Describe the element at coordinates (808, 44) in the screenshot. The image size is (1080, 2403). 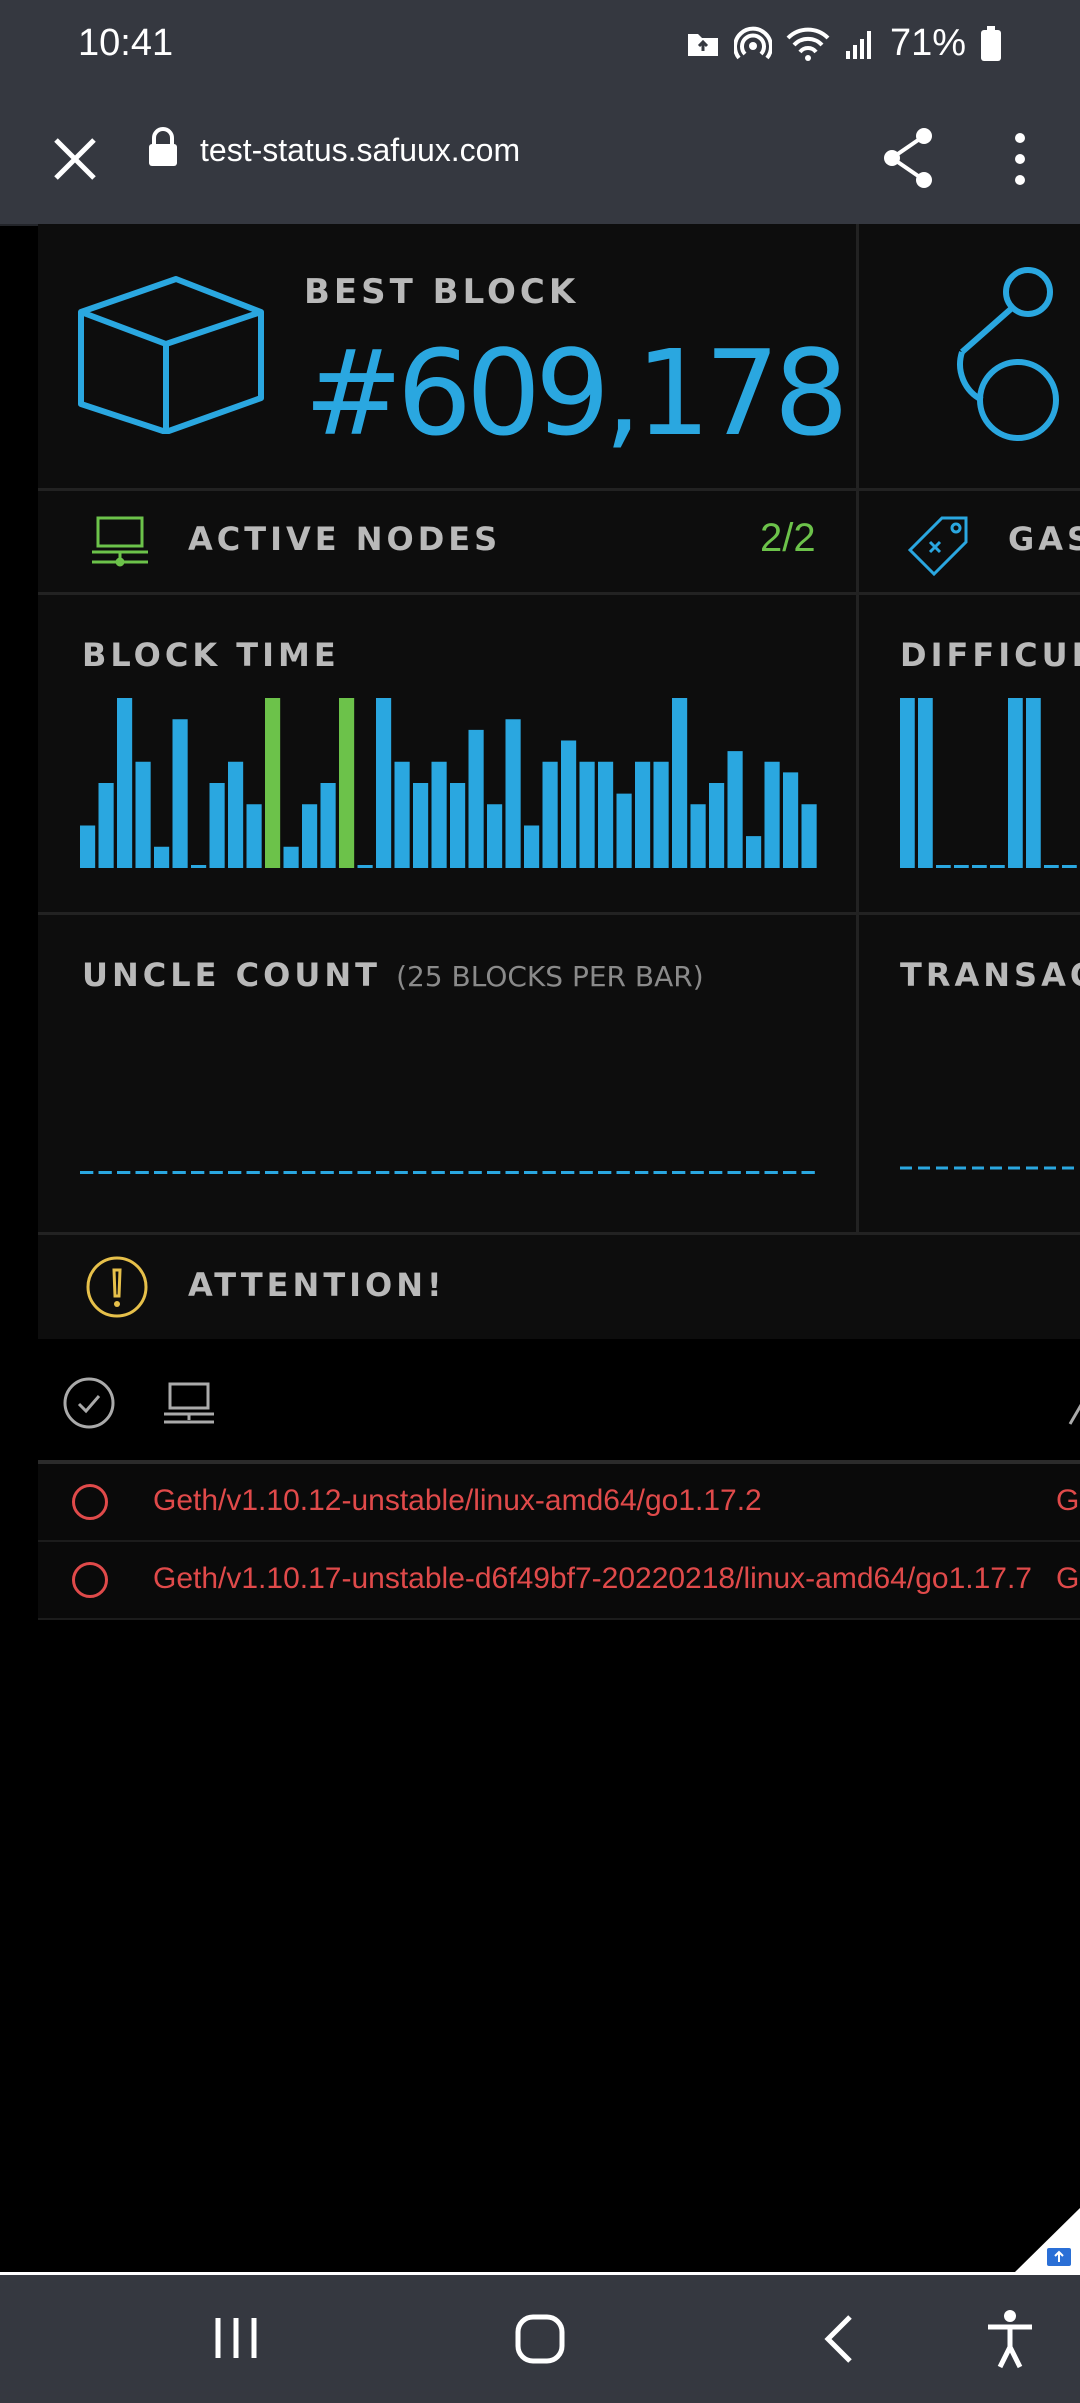
I see `wifi-icon` at that location.